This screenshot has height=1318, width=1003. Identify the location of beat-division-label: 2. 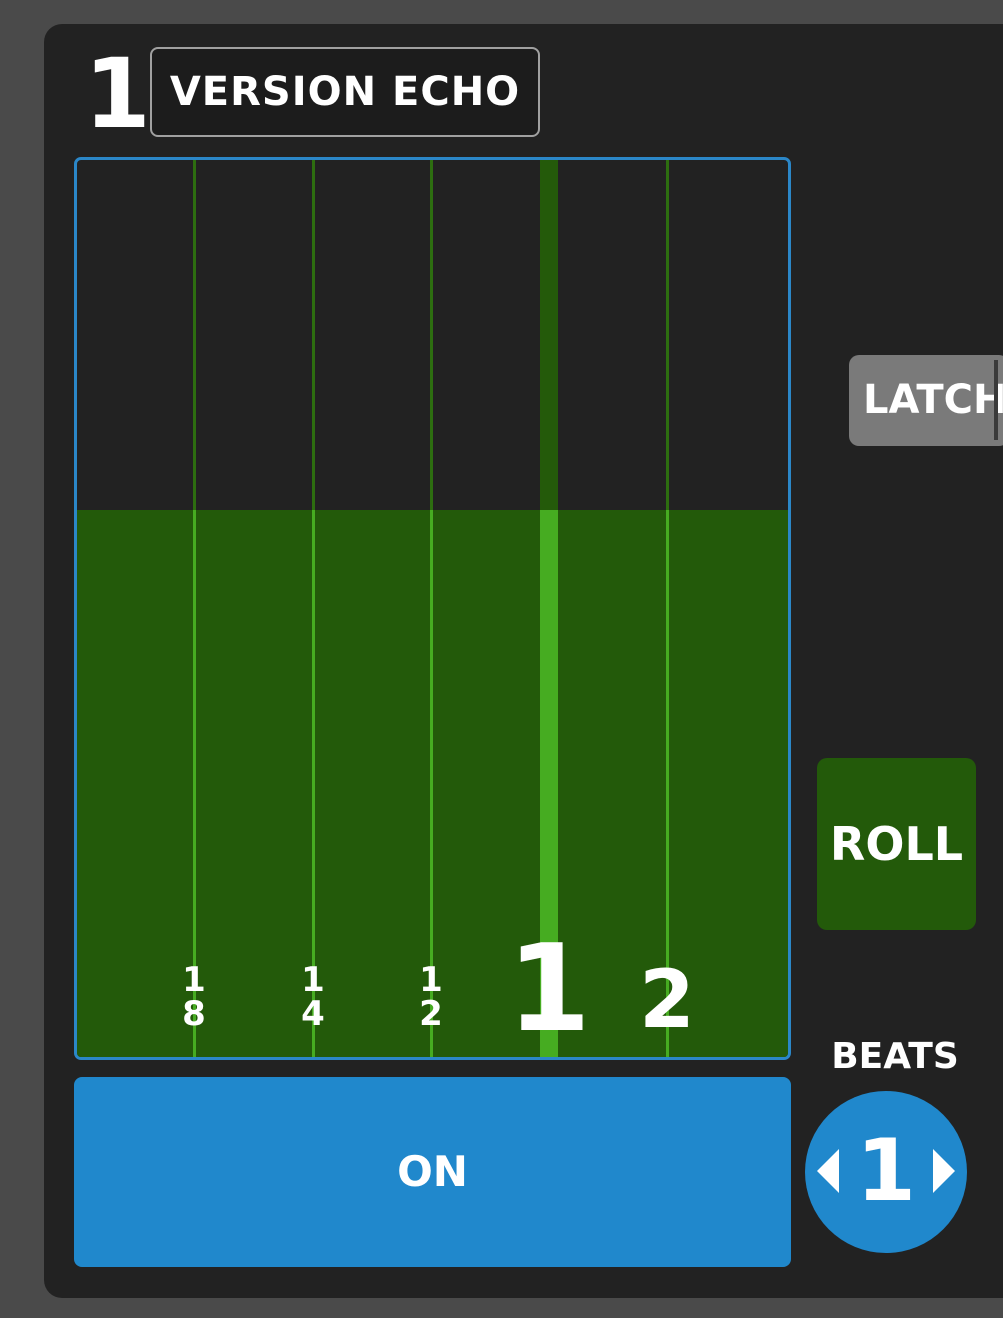
(667, 1000).